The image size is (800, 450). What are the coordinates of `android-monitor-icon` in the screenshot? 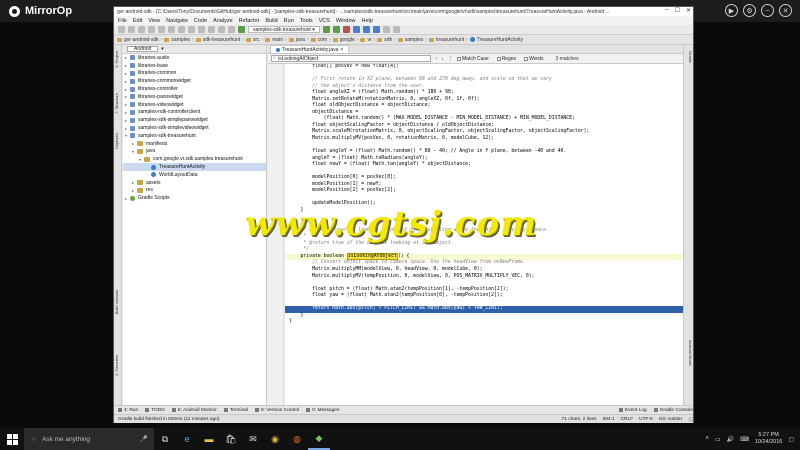 It's located at (386, 29).